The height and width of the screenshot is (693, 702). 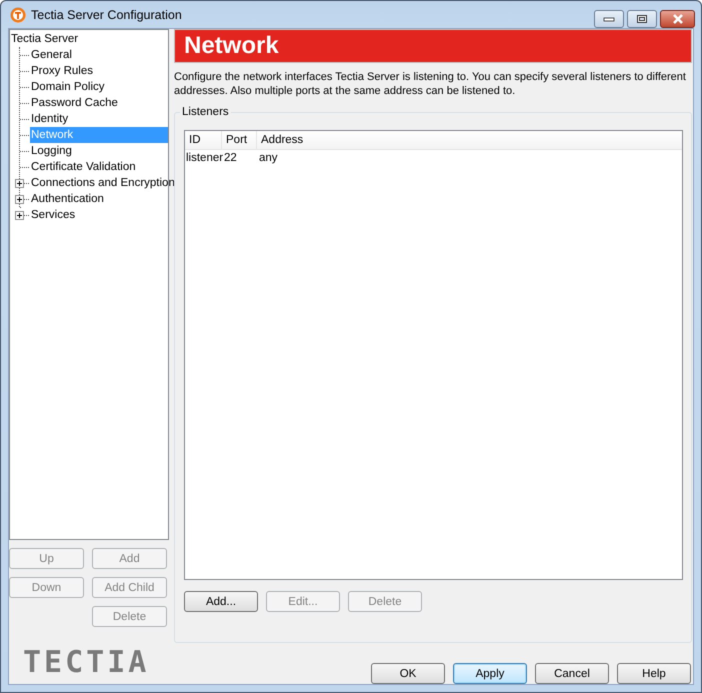 I want to click on tree-item: General, so click(x=51, y=55).